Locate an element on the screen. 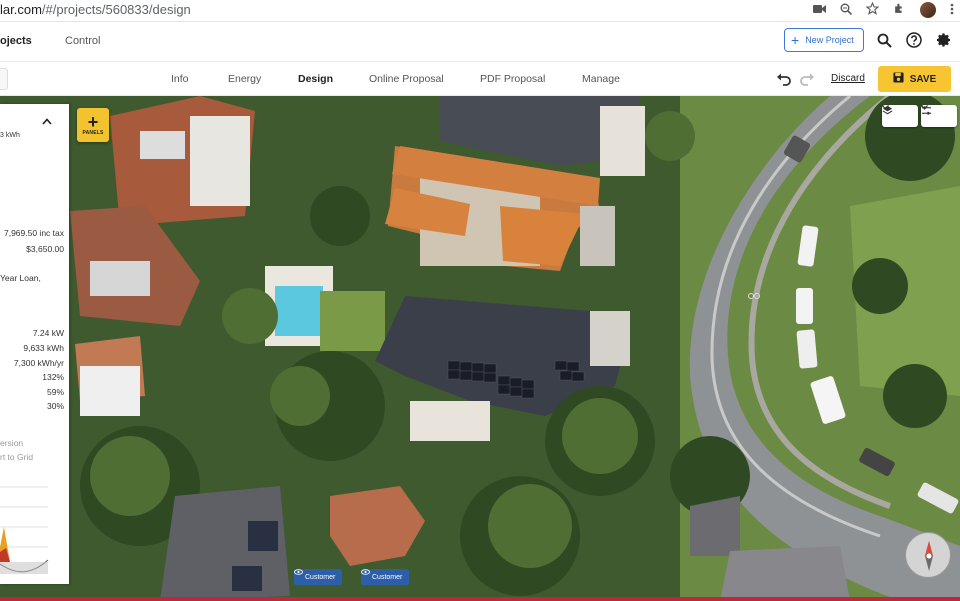  new-project-button: + New Project is located at coordinates (824, 40).